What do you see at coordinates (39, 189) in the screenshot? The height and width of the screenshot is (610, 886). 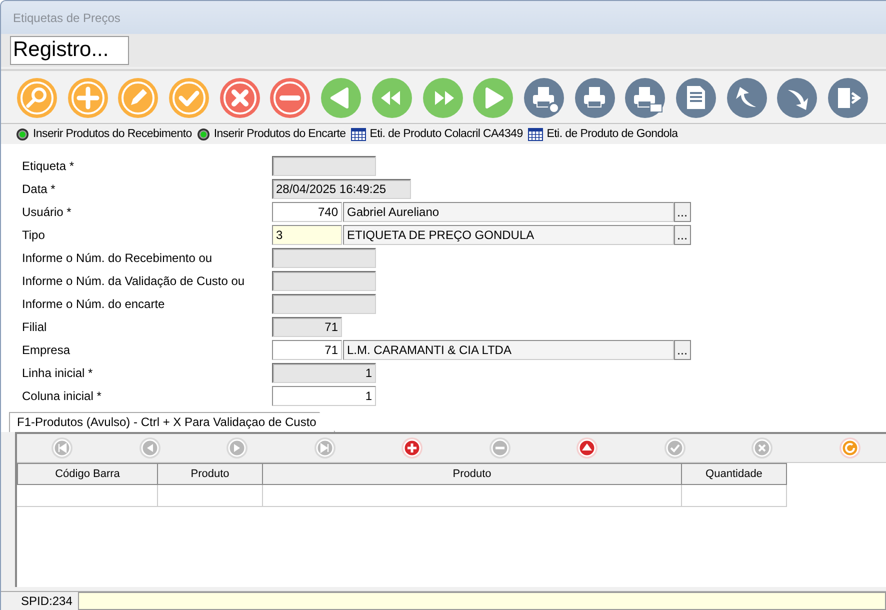 I see `field-label: Data *` at bounding box center [39, 189].